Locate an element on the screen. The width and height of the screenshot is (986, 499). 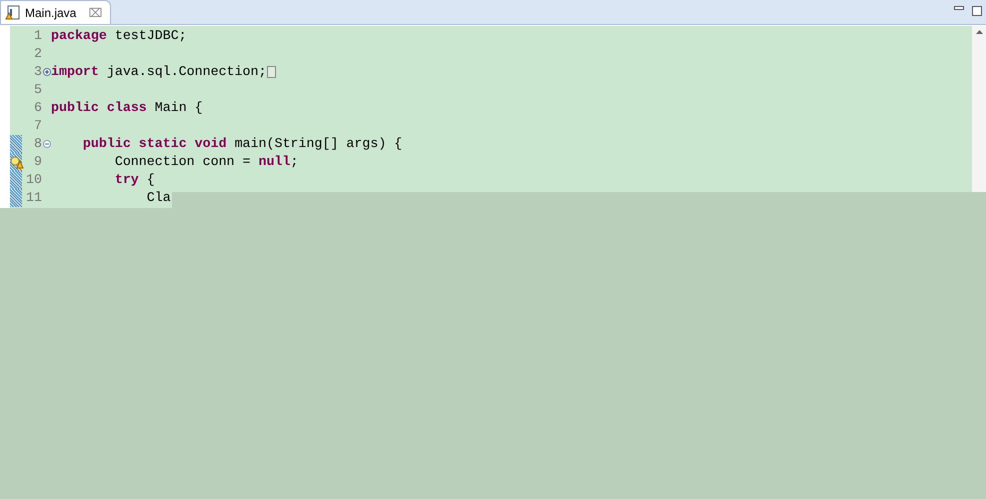
scroll-up-icon is located at coordinates (979, 32).